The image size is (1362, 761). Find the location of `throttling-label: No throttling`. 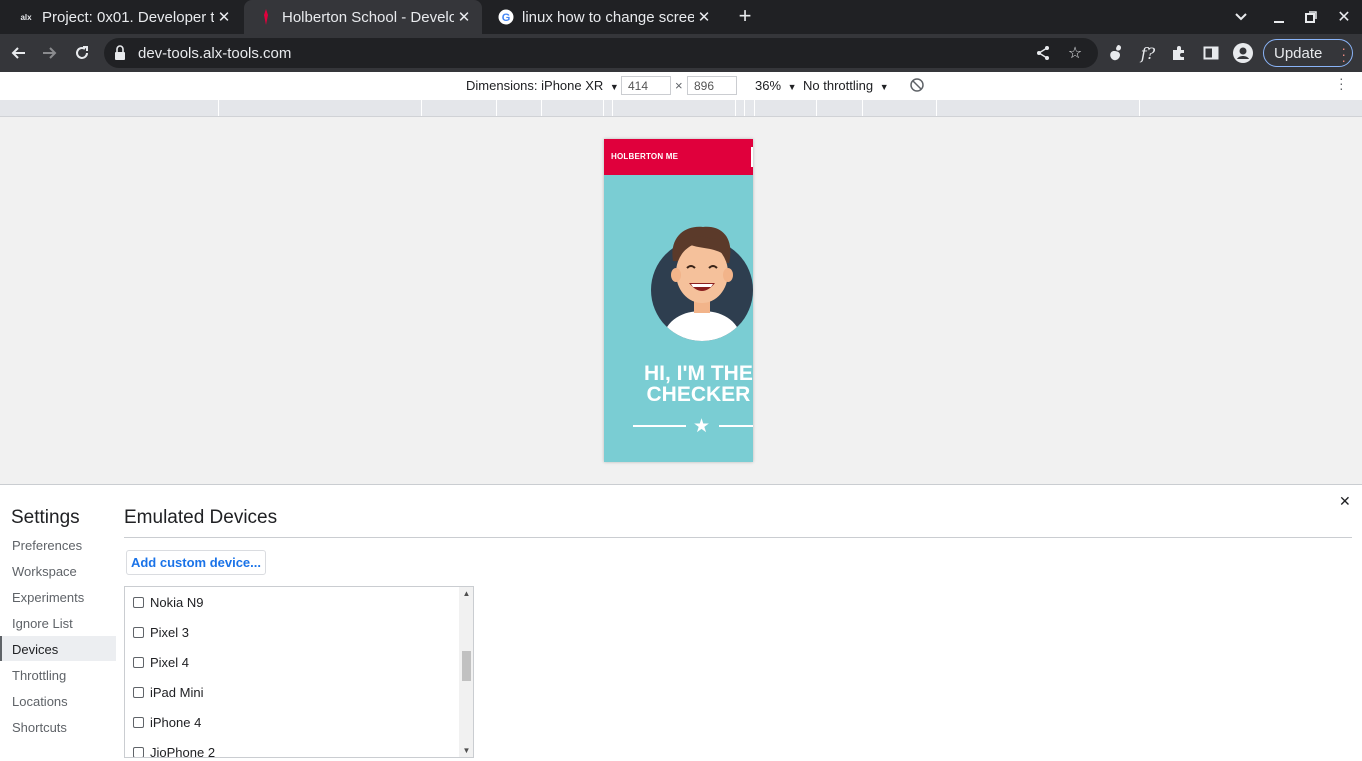

throttling-label: No throttling is located at coordinates (838, 85).